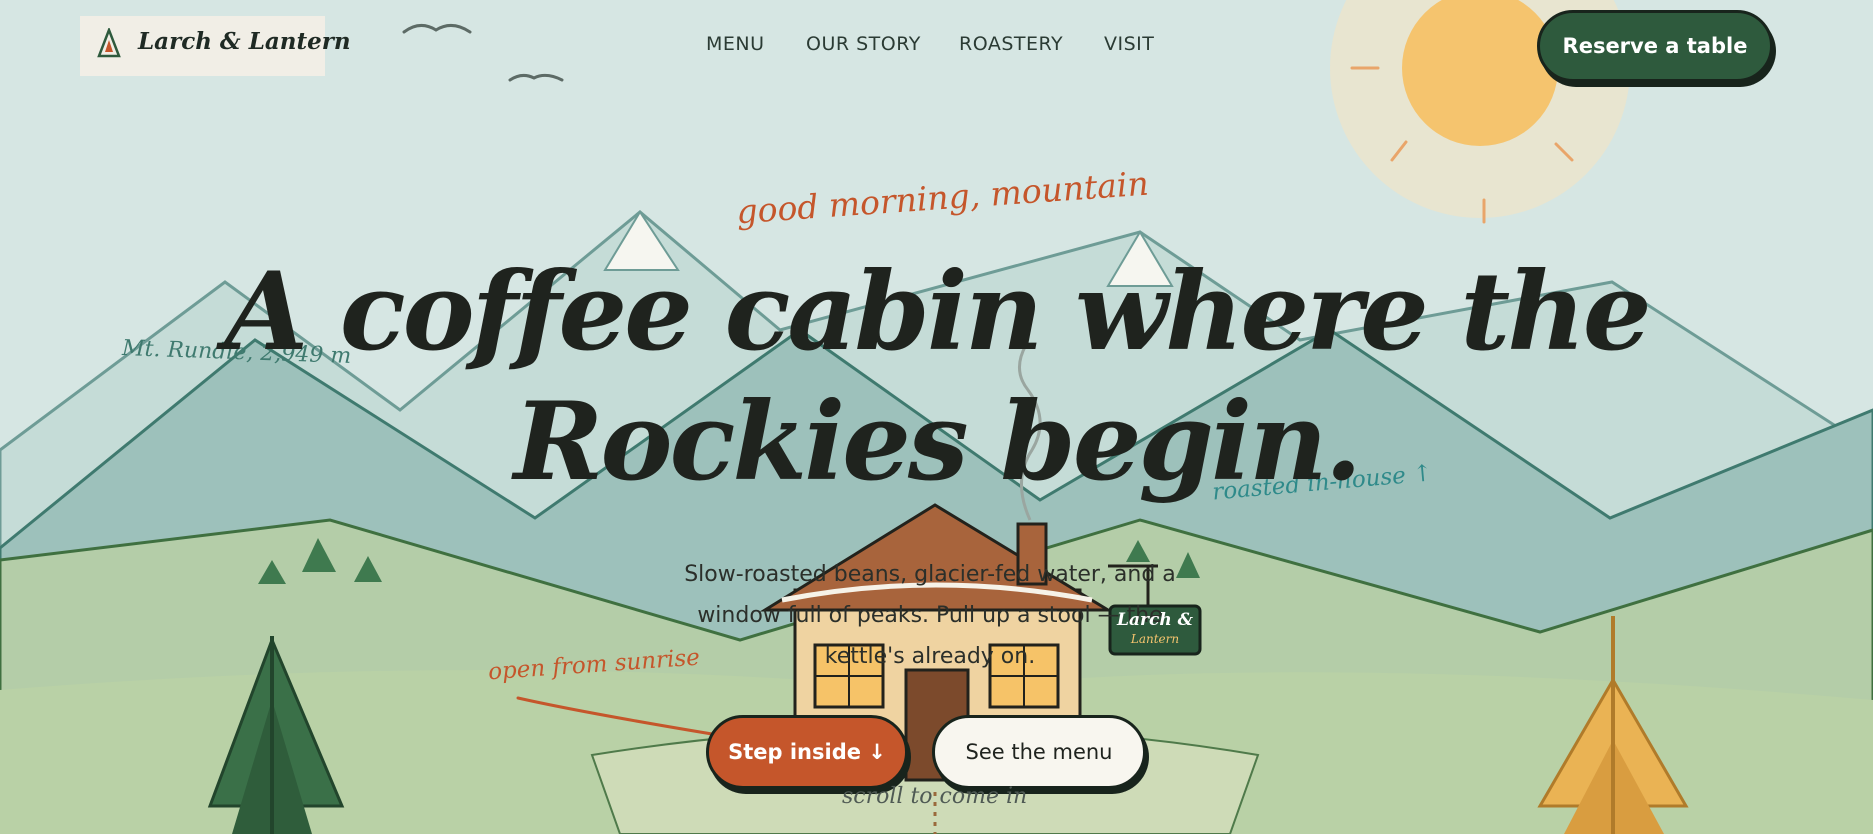 The image size is (1873, 834). What do you see at coordinates (937, 312) in the screenshot?
I see `hero-headline-line1: A coffee cabin where the` at bounding box center [937, 312].